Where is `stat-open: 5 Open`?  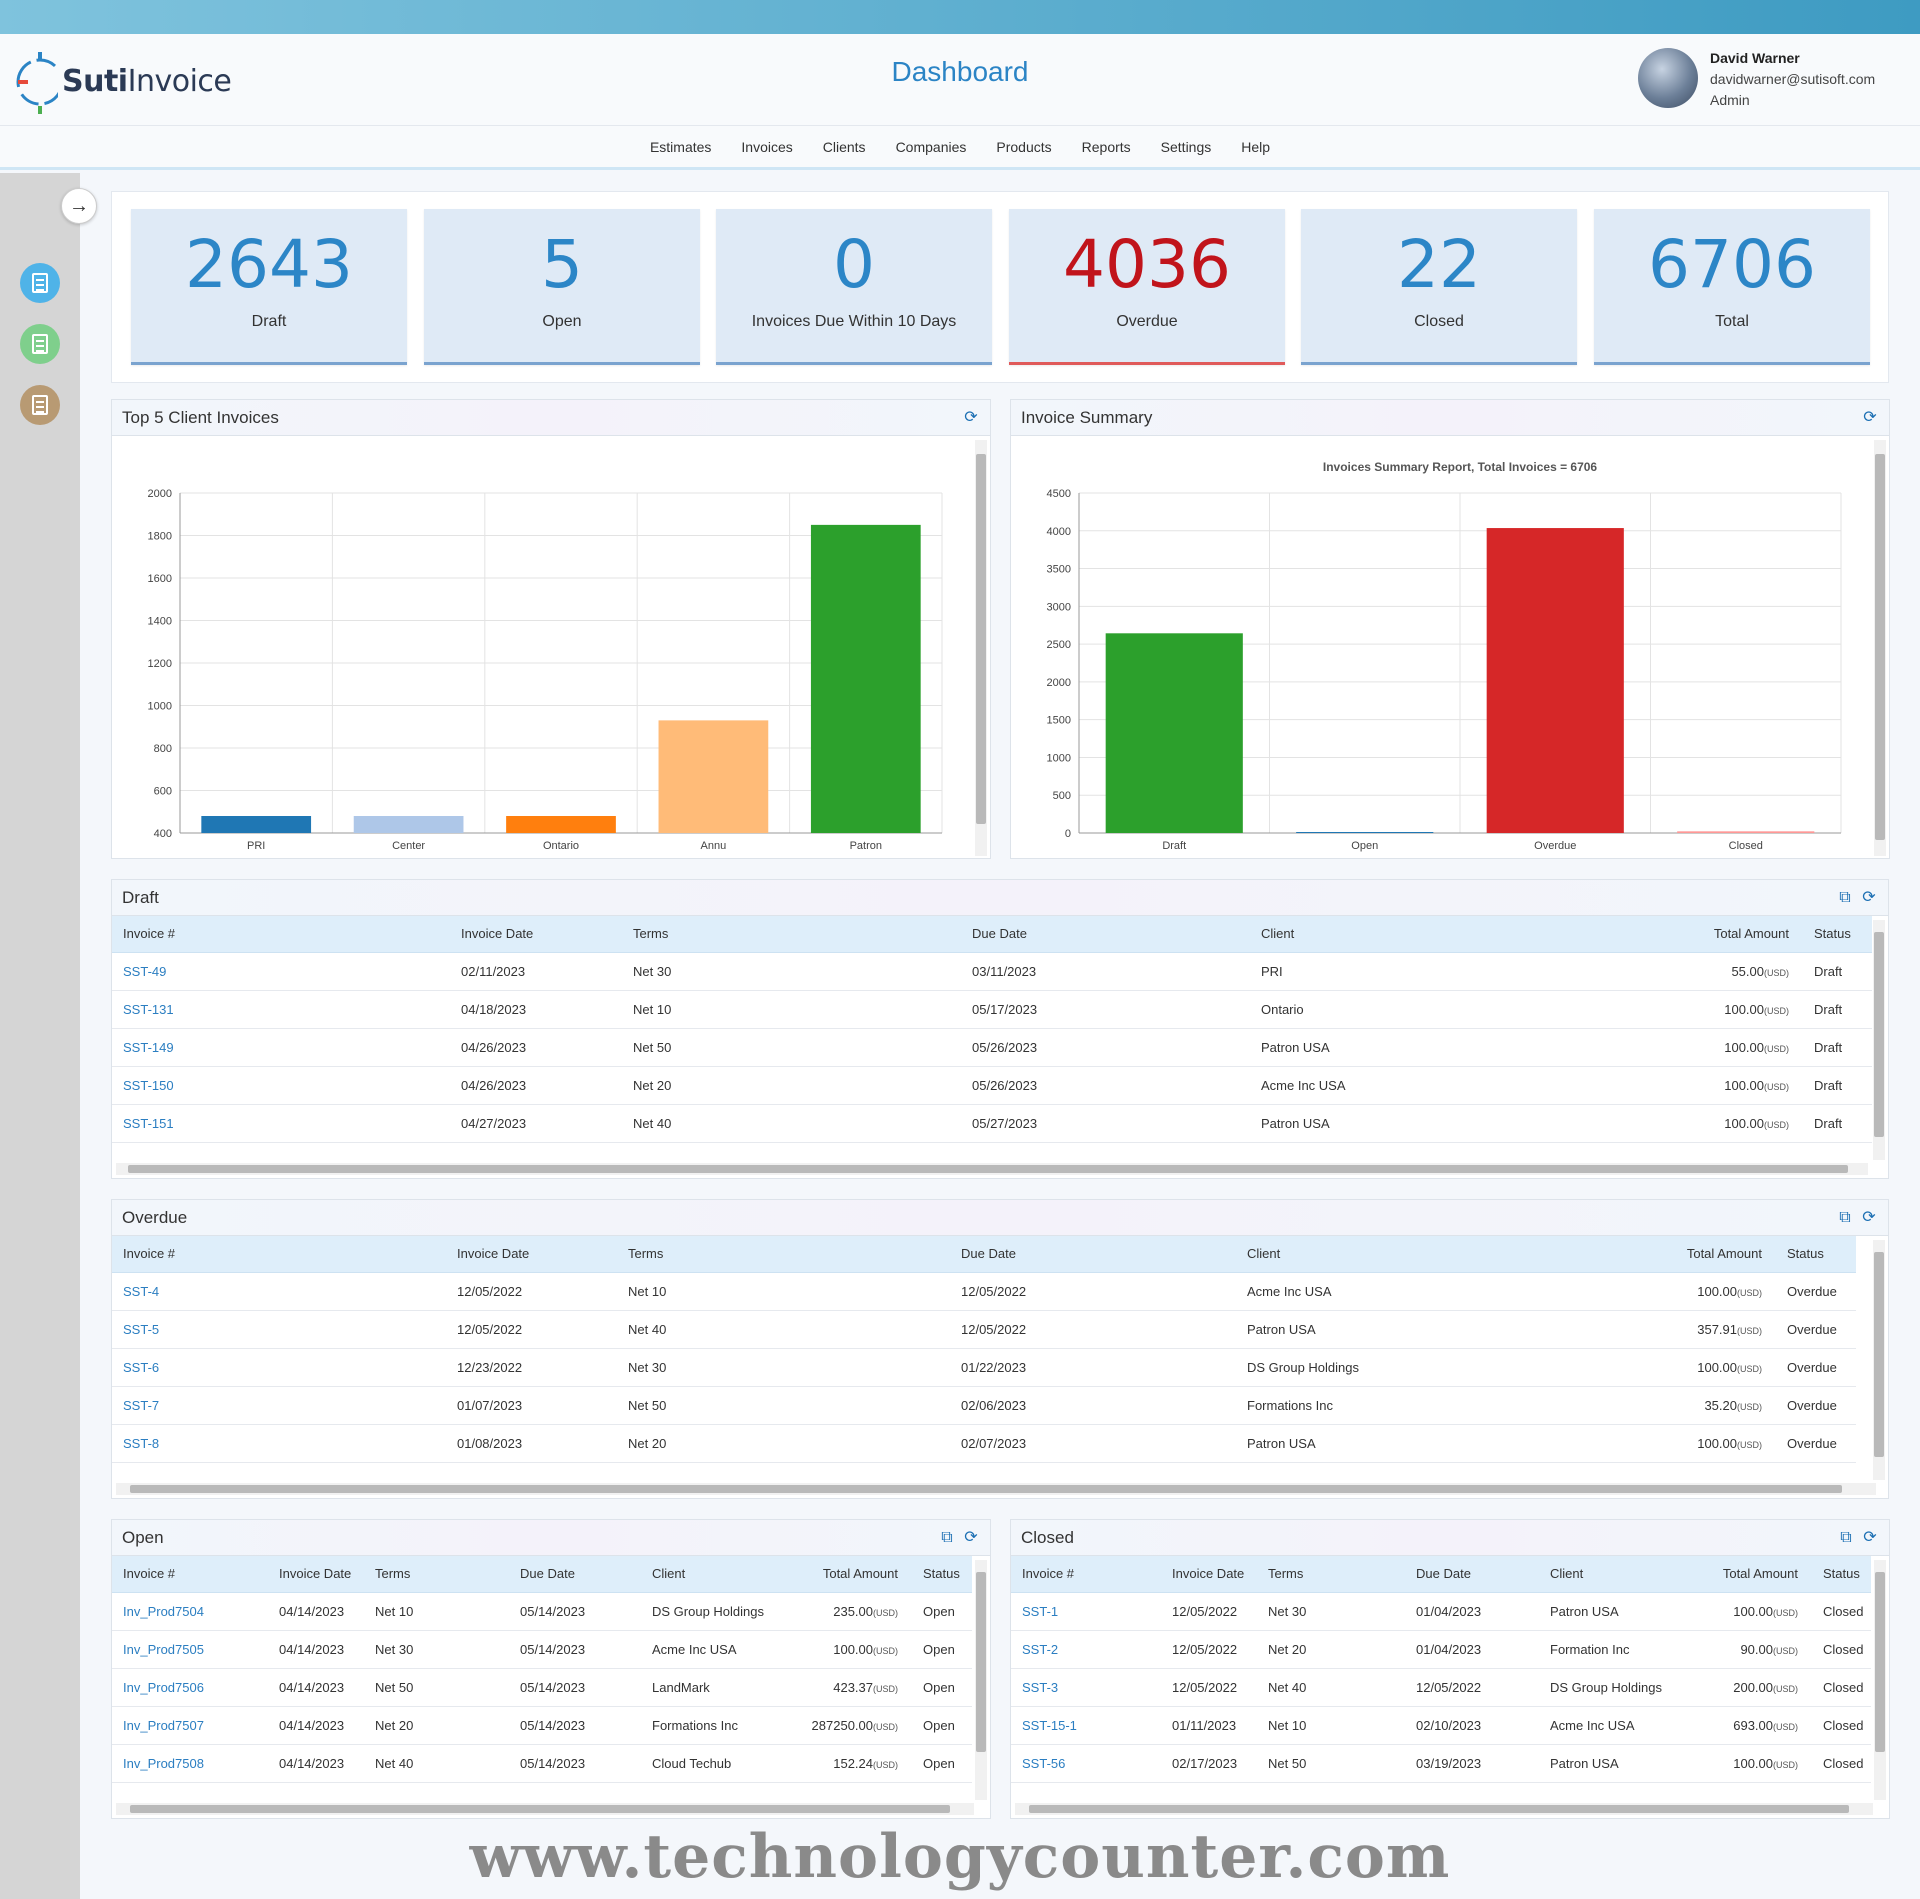 stat-open: 5 Open is located at coordinates (562, 287).